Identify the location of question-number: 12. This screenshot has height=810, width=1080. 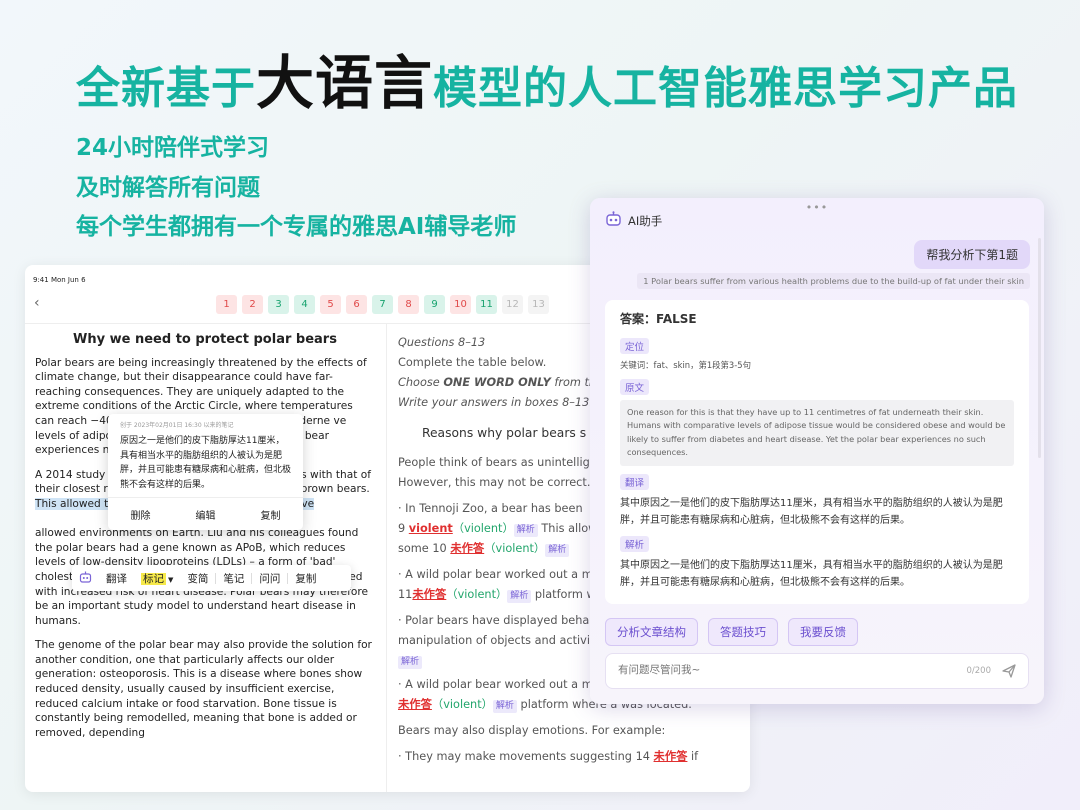
(512, 304).